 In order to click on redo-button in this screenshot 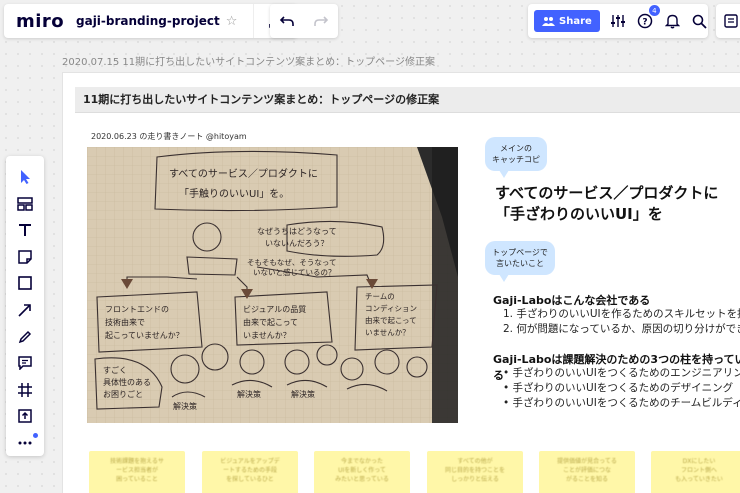, I will do `click(321, 21)`.